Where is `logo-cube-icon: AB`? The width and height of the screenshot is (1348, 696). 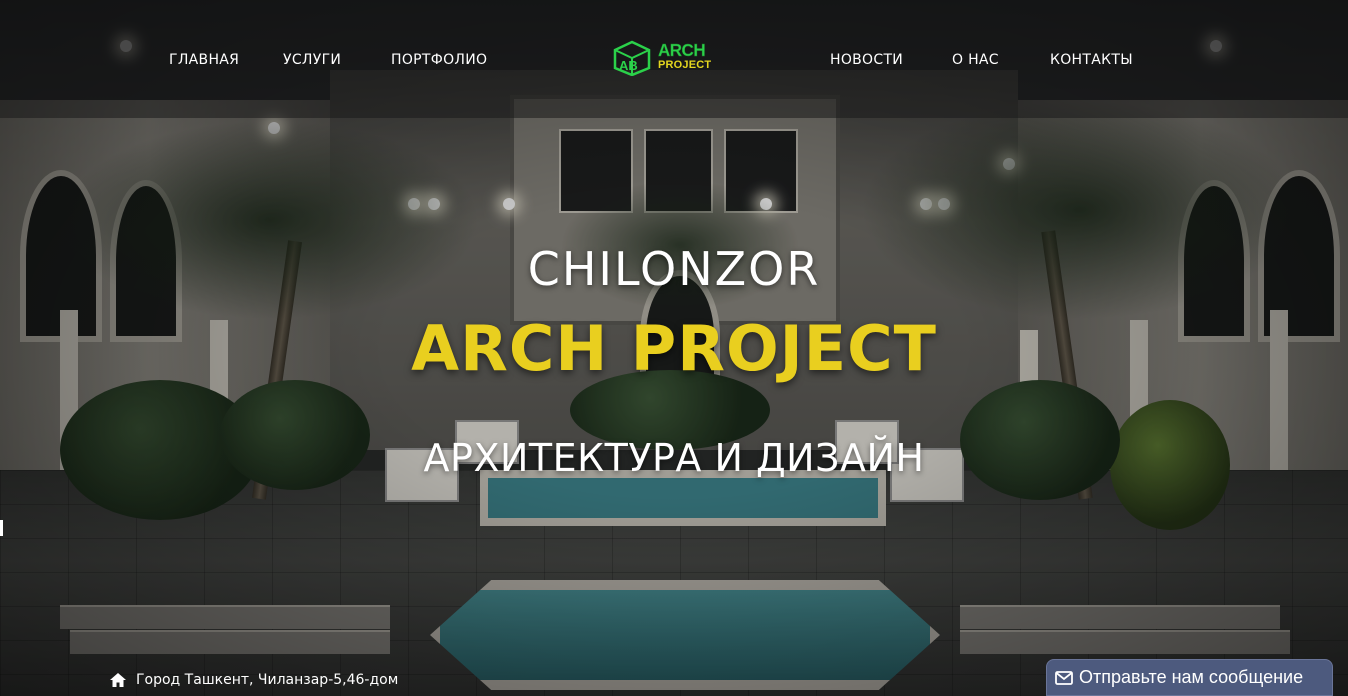
logo-cube-icon: AB is located at coordinates (632, 58).